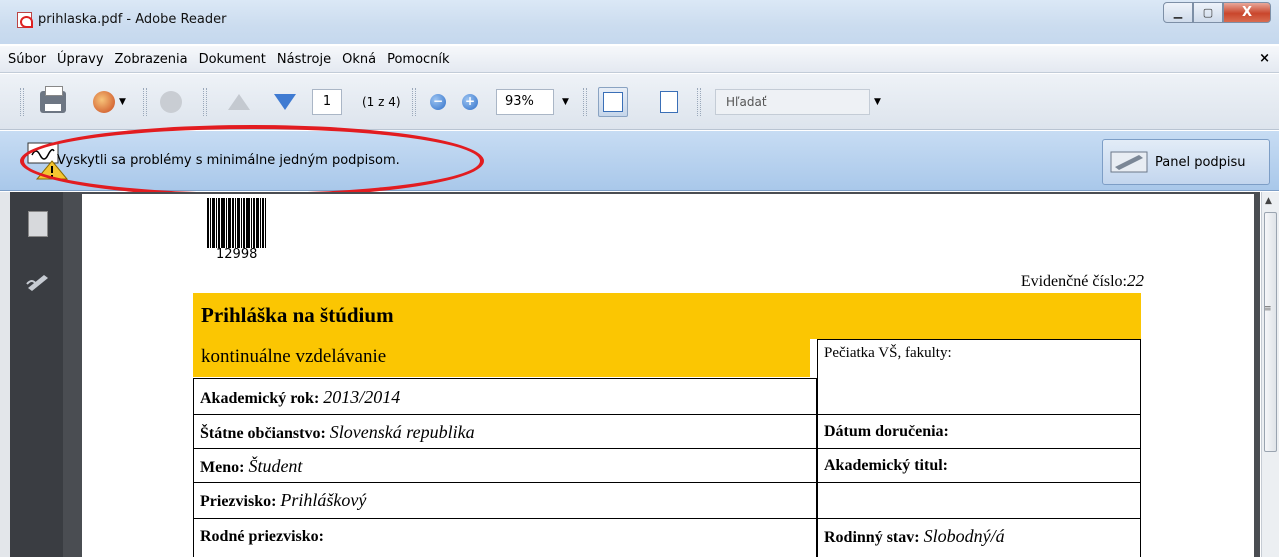 This screenshot has height=557, width=1279. Describe the element at coordinates (237, 254) in the screenshot. I see `barcode-number: 12998` at that location.